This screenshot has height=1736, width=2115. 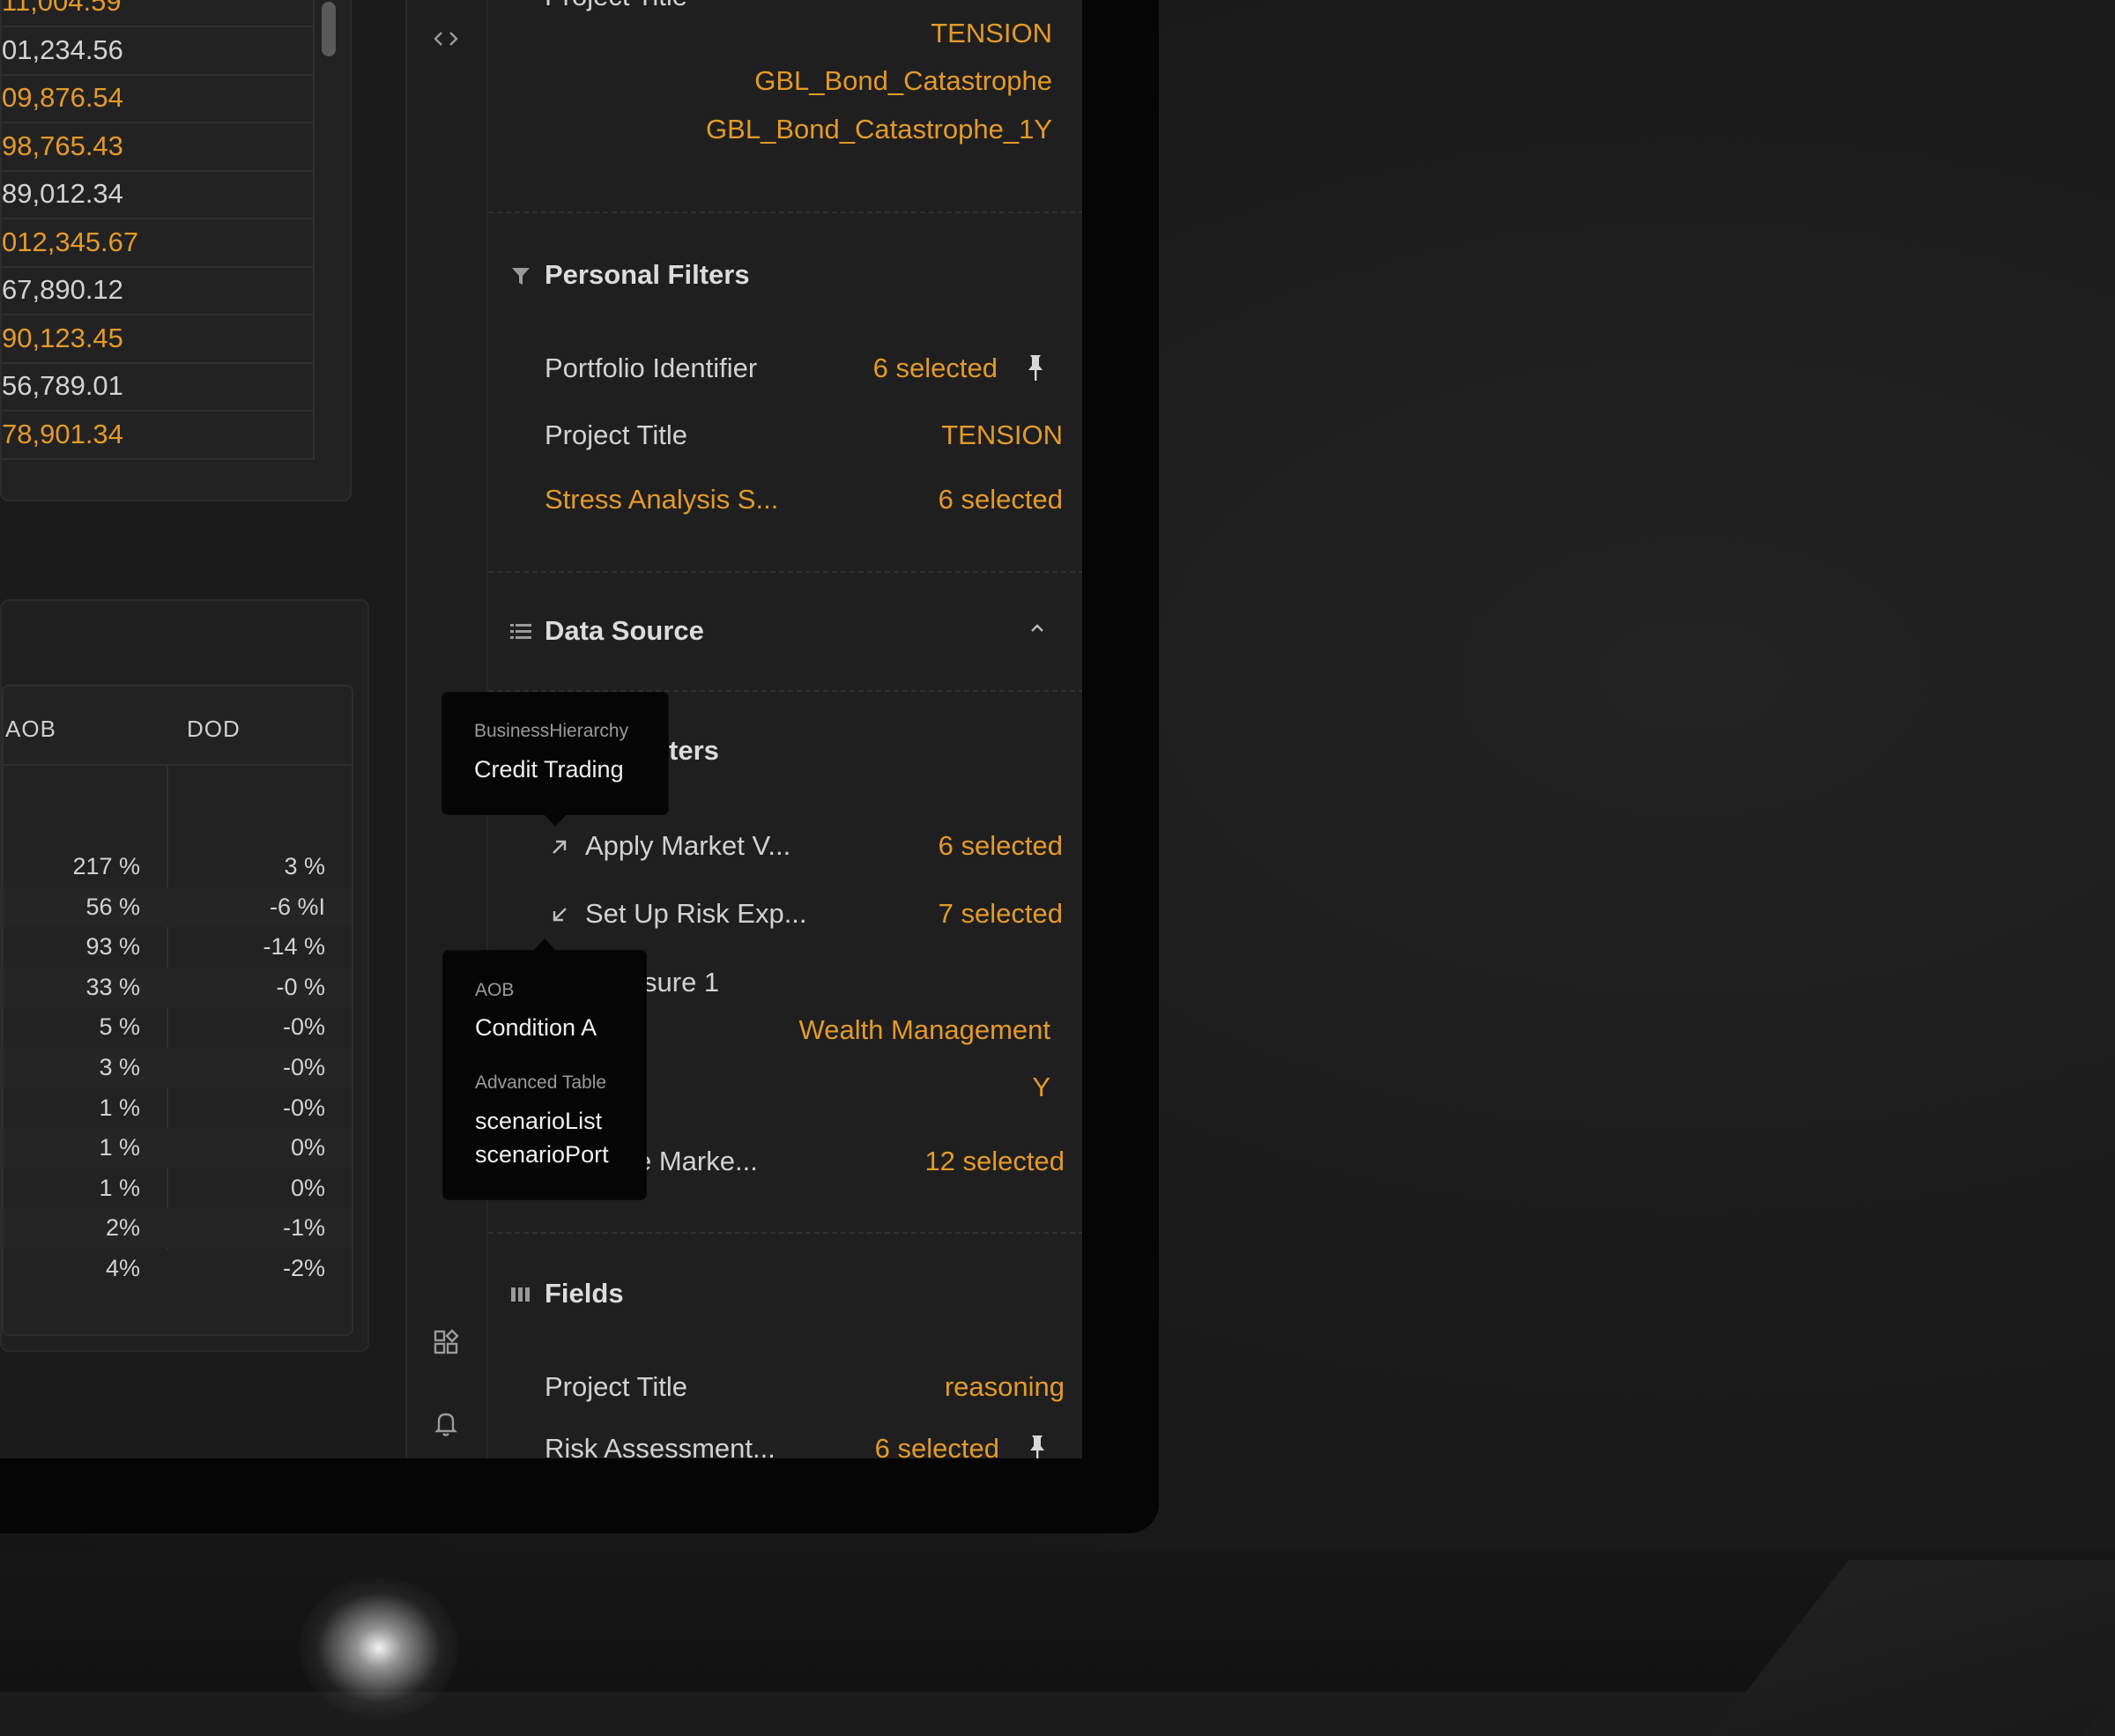 I want to click on arrow-up-right-icon, so click(x=560, y=847).